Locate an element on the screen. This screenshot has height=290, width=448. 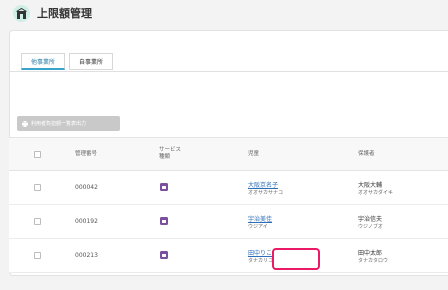
table-header: 管理番号 サービス 種類 児童 保護者 is located at coordinates (228, 154).